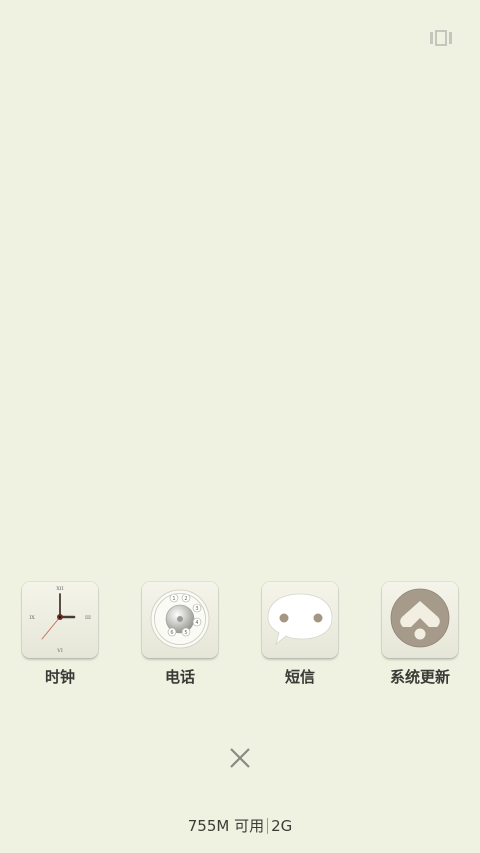 The width and height of the screenshot is (480, 853). What do you see at coordinates (196, 623) in the screenshot?
I see `dial-digit-4: 4` at bounding box center [196, 623].